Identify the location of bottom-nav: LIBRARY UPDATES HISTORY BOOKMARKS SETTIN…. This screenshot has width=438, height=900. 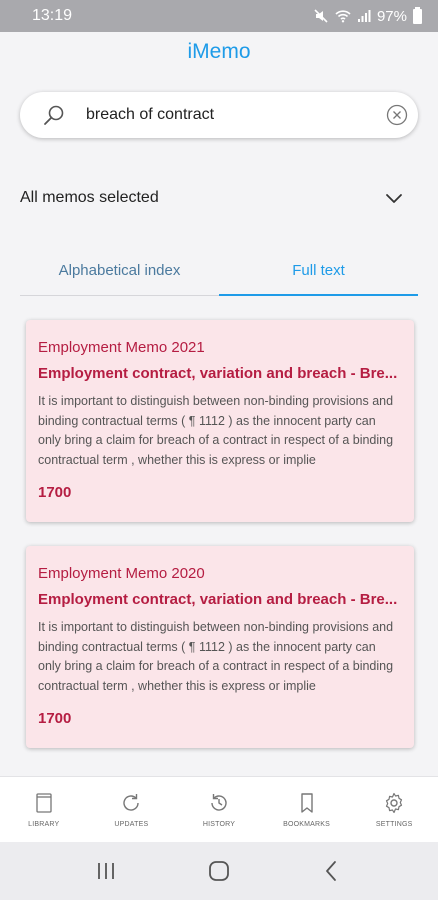
(219, 809).